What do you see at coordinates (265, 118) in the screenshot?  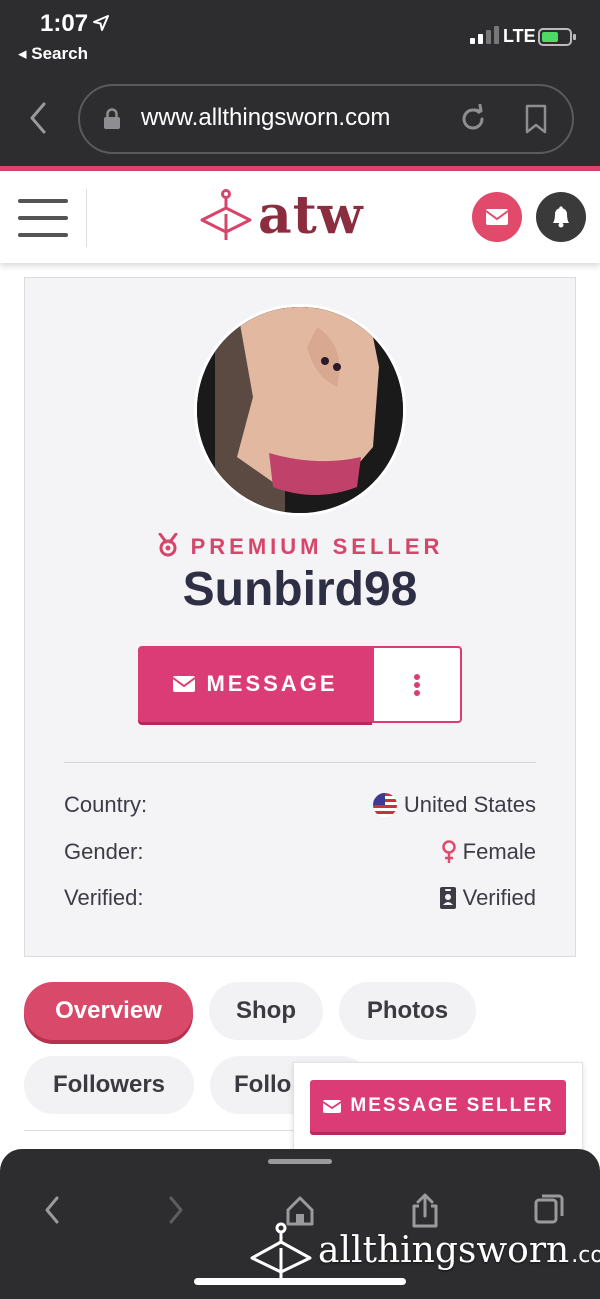 I see `url-text: www.allthingsworn.com` at bounding box center [265, 118].